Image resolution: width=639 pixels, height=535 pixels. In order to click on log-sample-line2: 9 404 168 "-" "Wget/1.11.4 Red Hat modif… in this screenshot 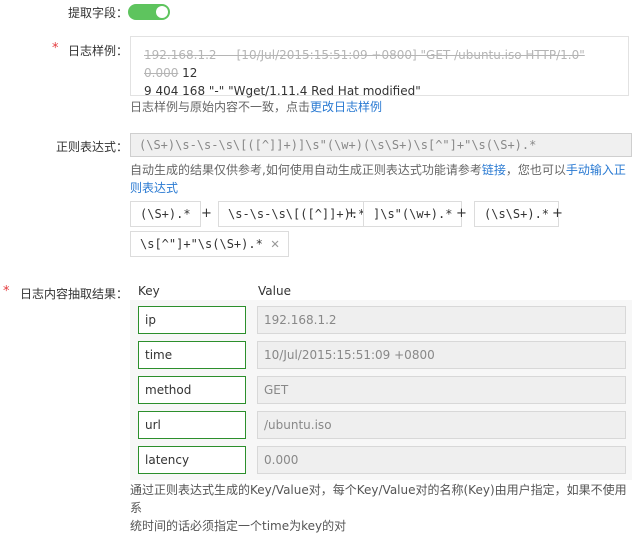, I will do `click(282, 91)`.